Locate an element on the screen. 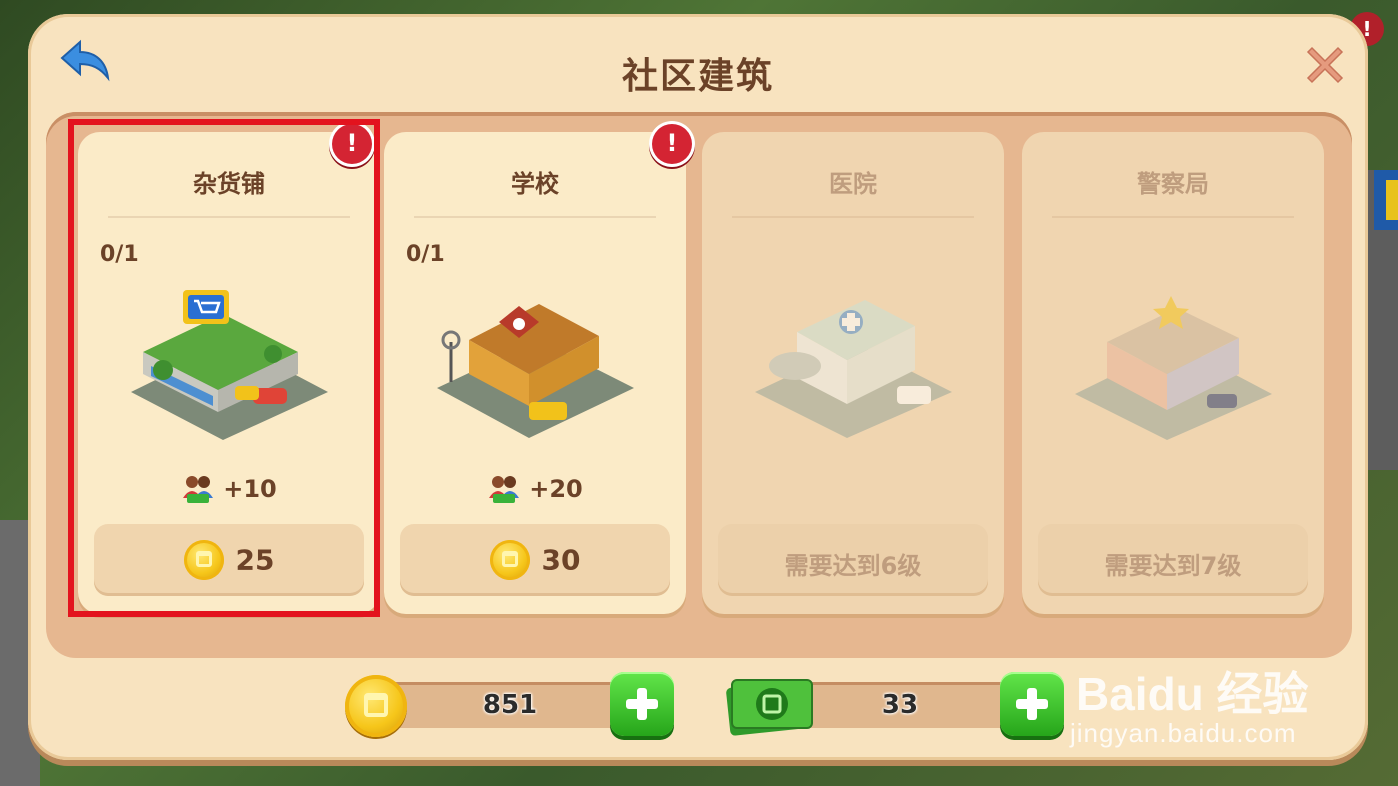 This screenshot has width=1398, height=786. card-title: 学校 is located at coordinates (535, 184).